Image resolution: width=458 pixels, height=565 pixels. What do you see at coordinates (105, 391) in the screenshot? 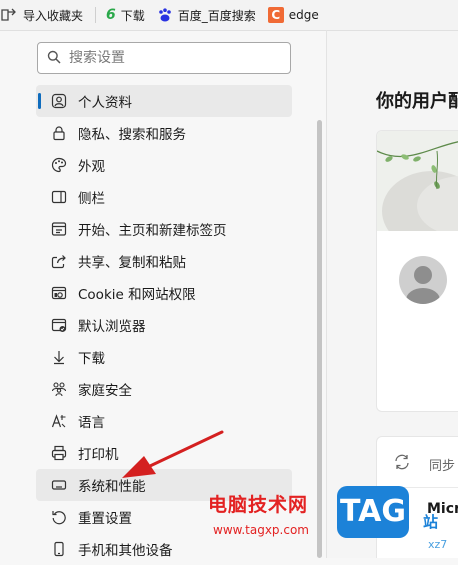
I see `nav-label: 家庭安全` at bounding box center [105, 391].